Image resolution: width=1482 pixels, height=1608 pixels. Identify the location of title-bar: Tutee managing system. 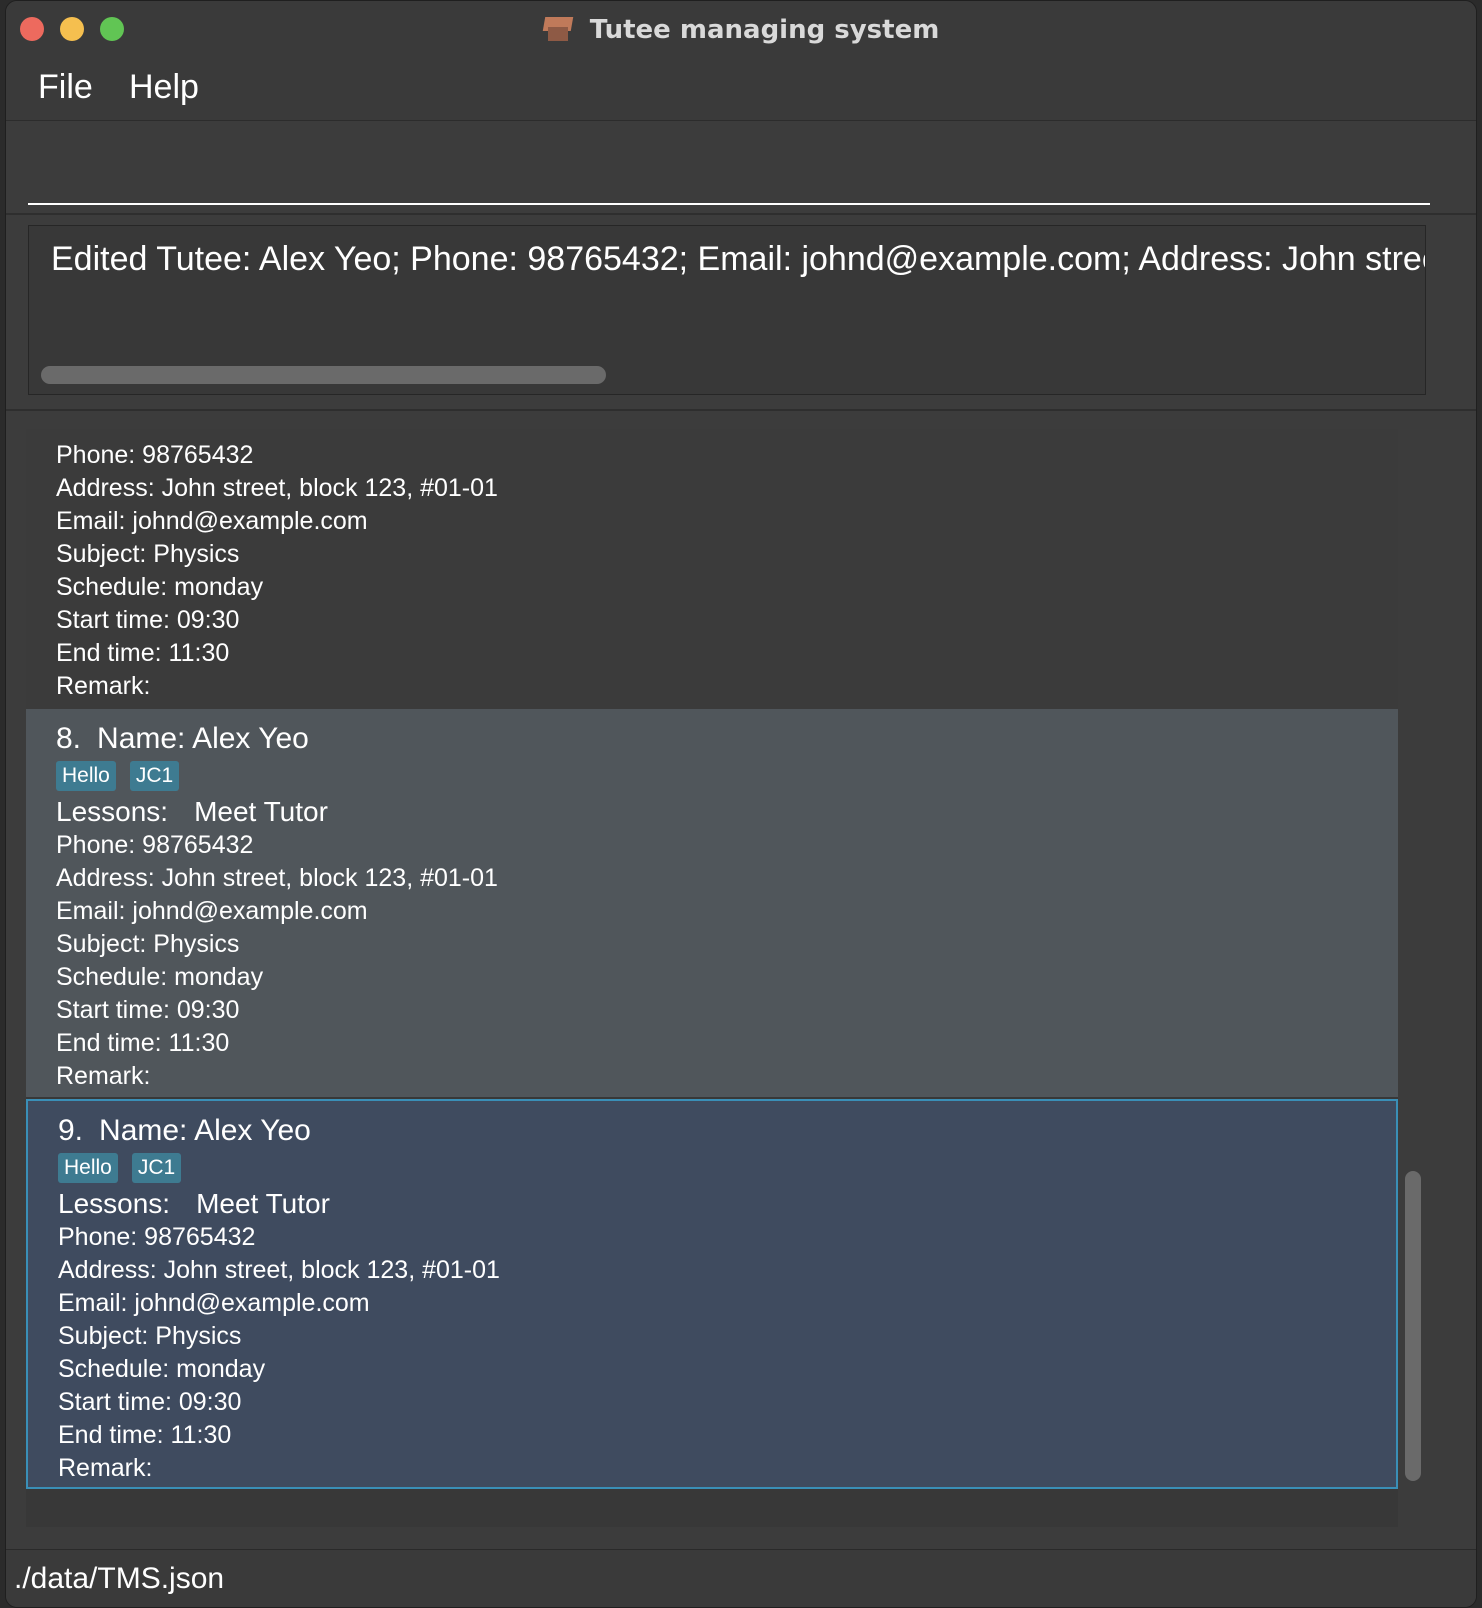
(741, 29).